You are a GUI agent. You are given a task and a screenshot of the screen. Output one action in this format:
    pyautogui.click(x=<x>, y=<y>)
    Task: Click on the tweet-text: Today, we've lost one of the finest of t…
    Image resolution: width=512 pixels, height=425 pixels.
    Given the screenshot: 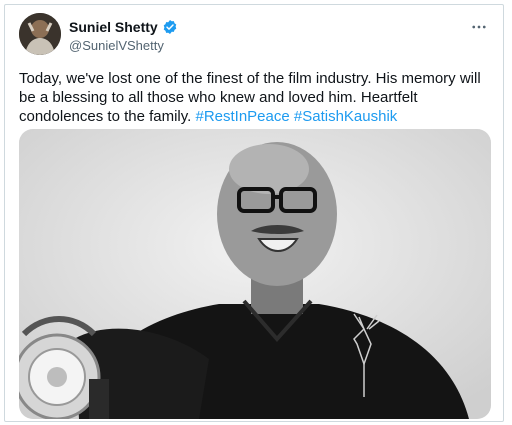 What is the action you would take?
    pyautogui.click(x=254, y=97)
    